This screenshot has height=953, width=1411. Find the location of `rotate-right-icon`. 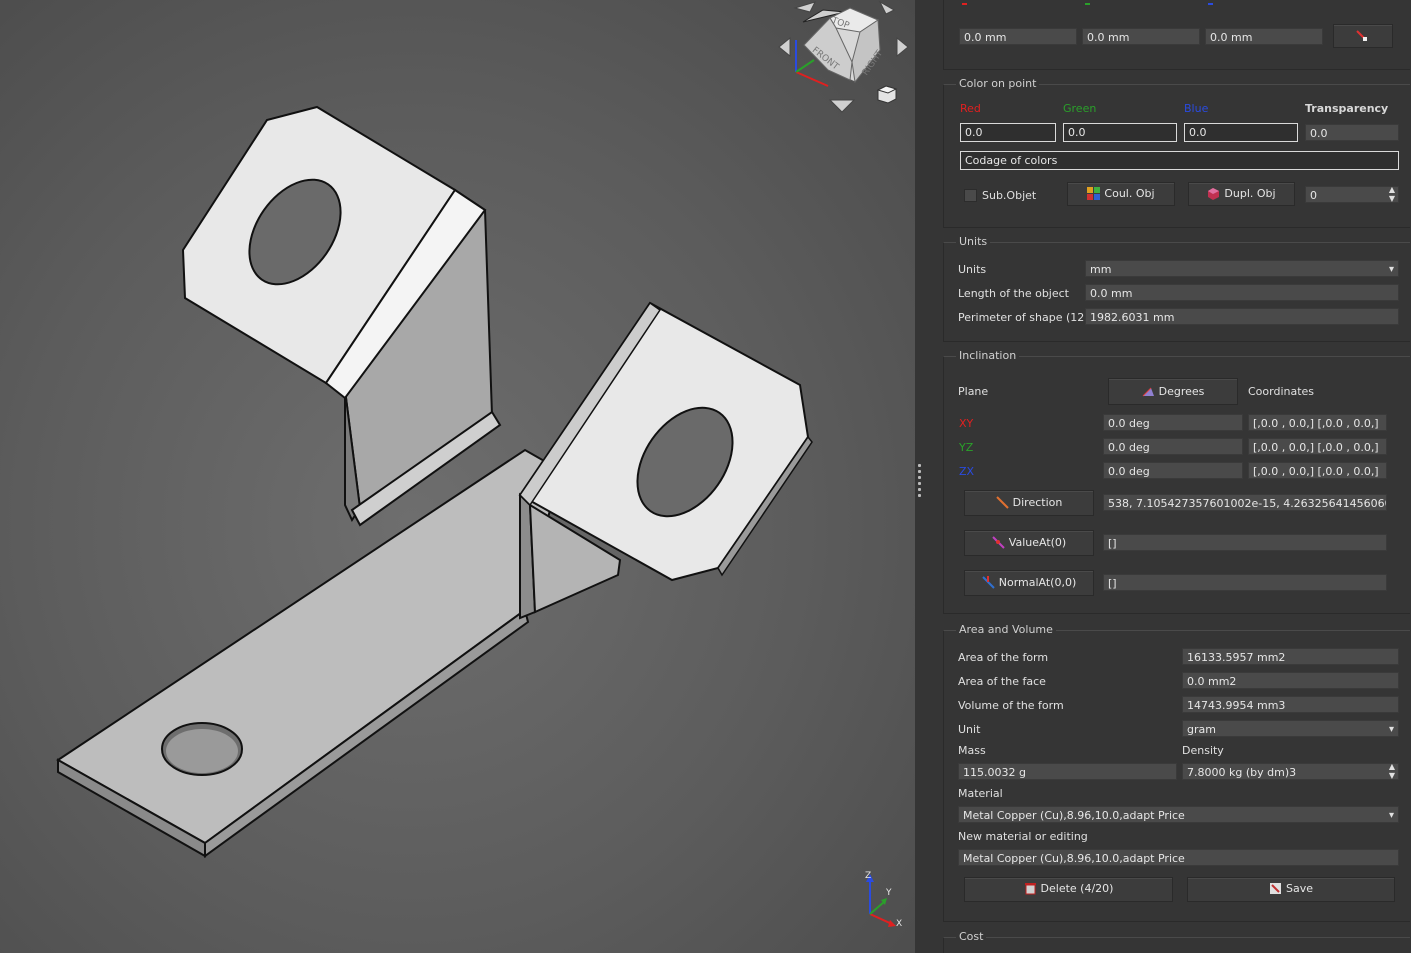

rotate-right-icon is located at coordinates (887, 7).